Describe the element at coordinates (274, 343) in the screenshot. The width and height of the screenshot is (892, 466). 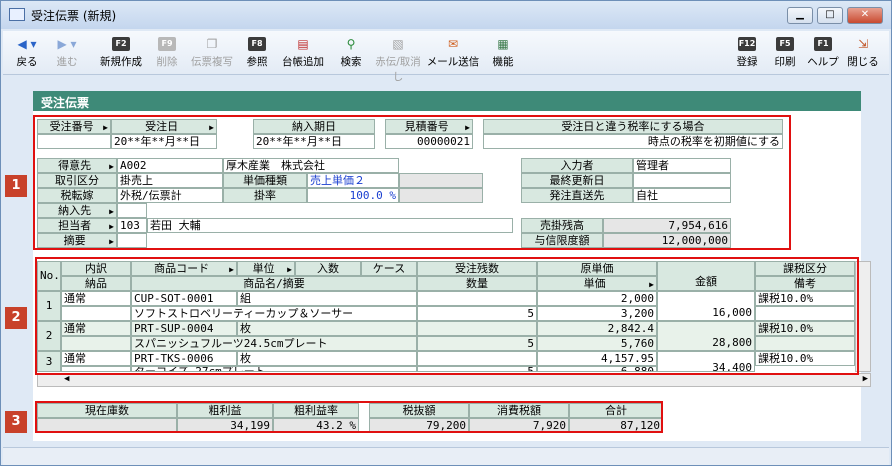
I see `row-name: スパニッシュフルーツ24.5cmプレート` at that location.